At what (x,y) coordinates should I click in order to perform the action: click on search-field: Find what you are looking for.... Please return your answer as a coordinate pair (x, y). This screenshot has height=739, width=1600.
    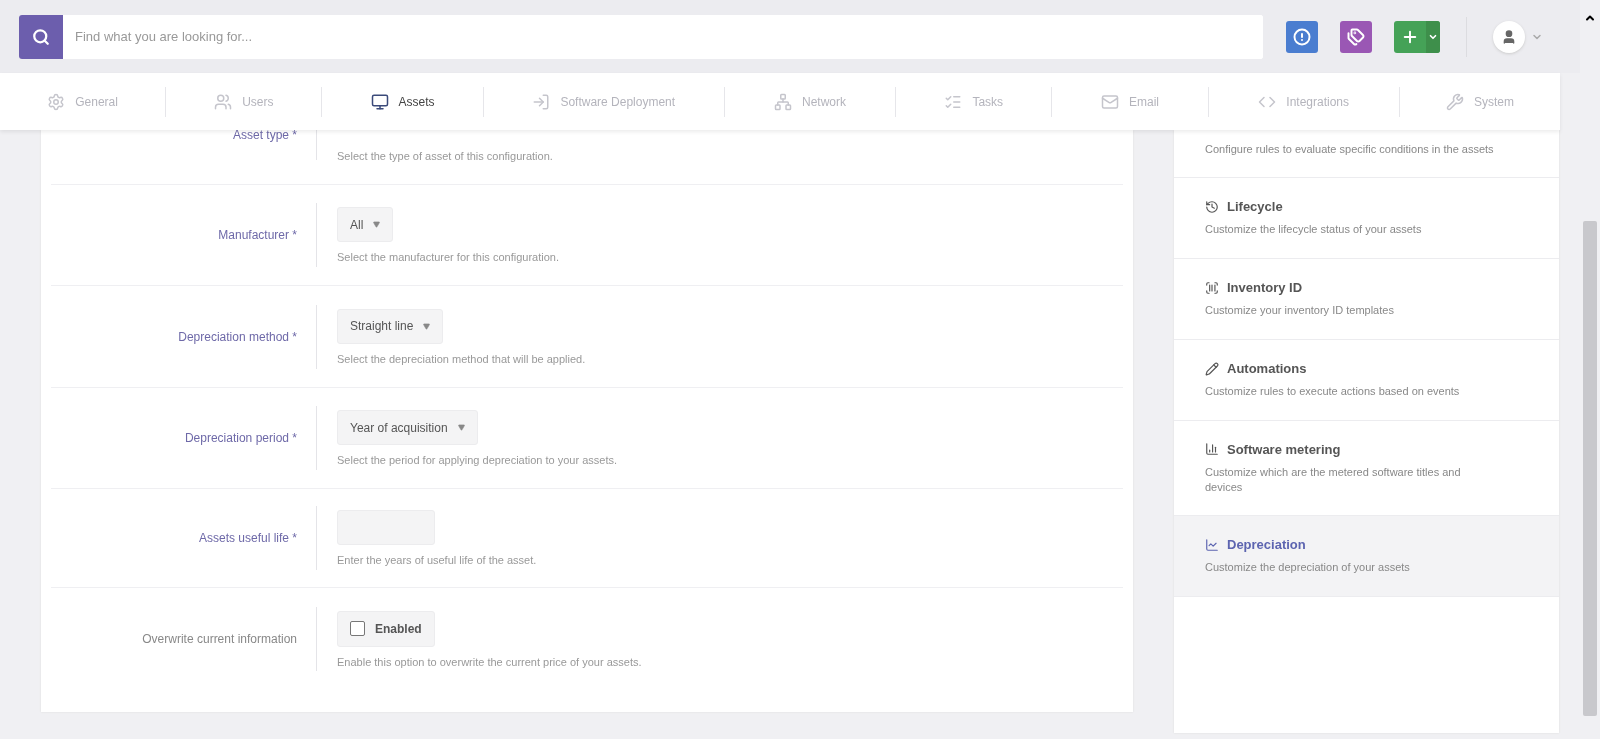
    Looking at the image, I should click on (641, 36).